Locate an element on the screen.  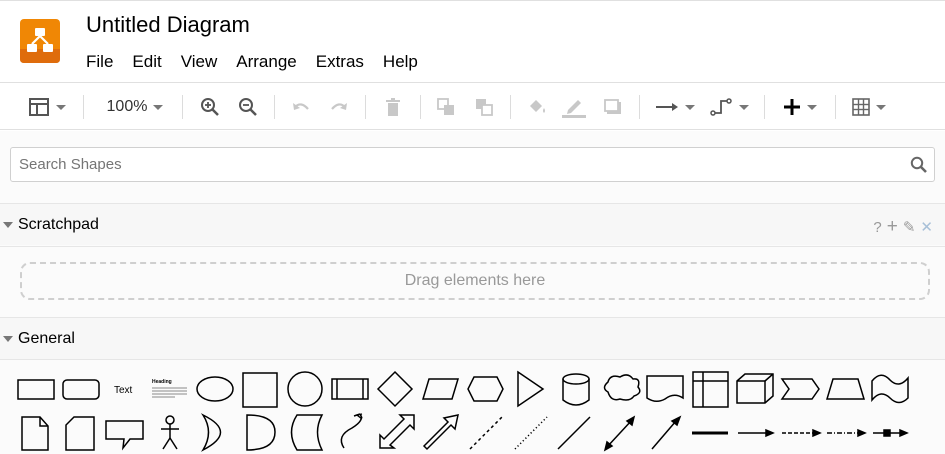
cylinder-shape is located at coordinates (576, 389).